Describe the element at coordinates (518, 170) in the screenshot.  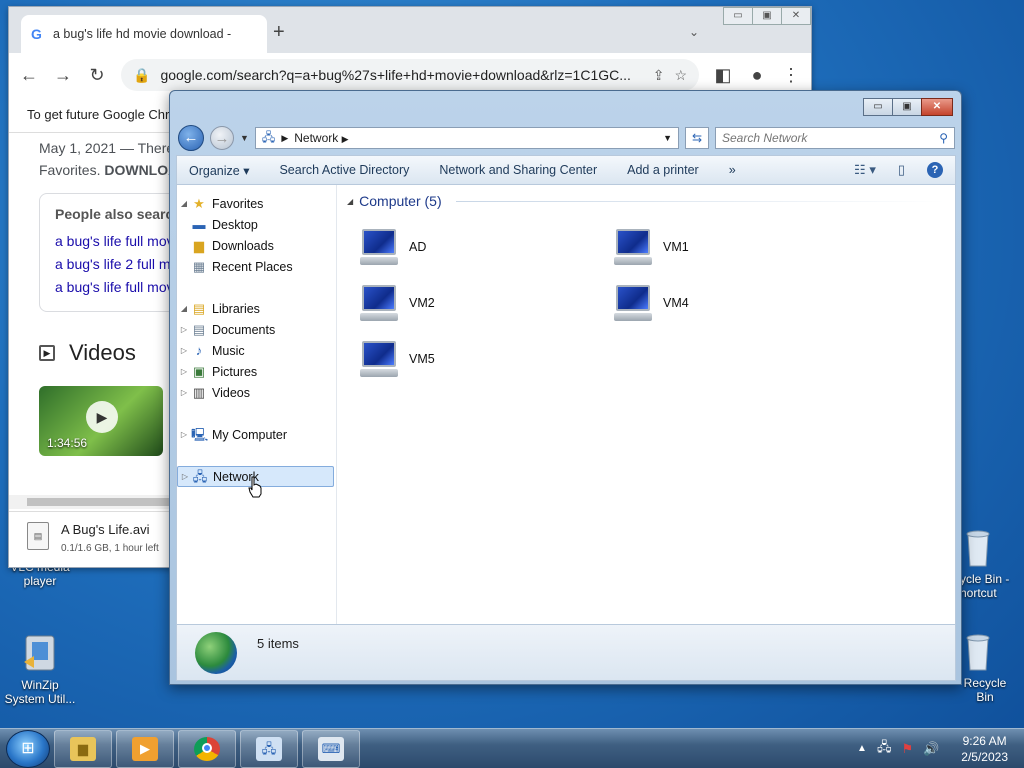
I see `network-sharing-center-button: Network and Sharing Center` at that location.